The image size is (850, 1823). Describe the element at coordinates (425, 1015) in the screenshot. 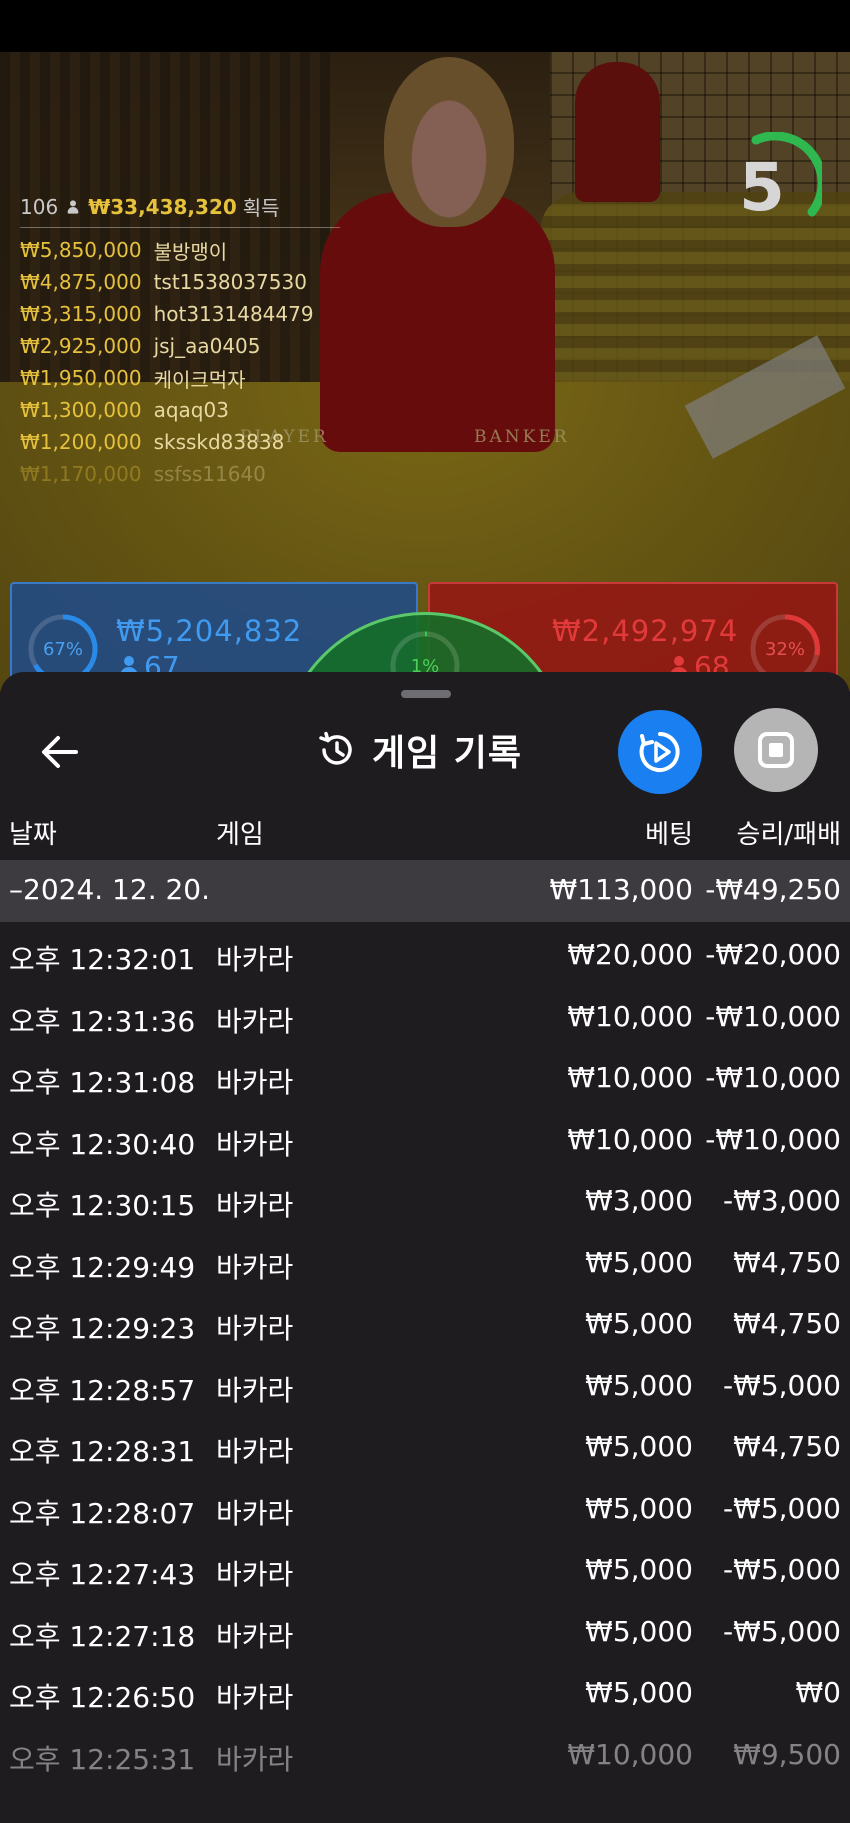

I see `history-row: 오후 12:31:36 바카라 ₩10,000 -₩10,000` at that location.